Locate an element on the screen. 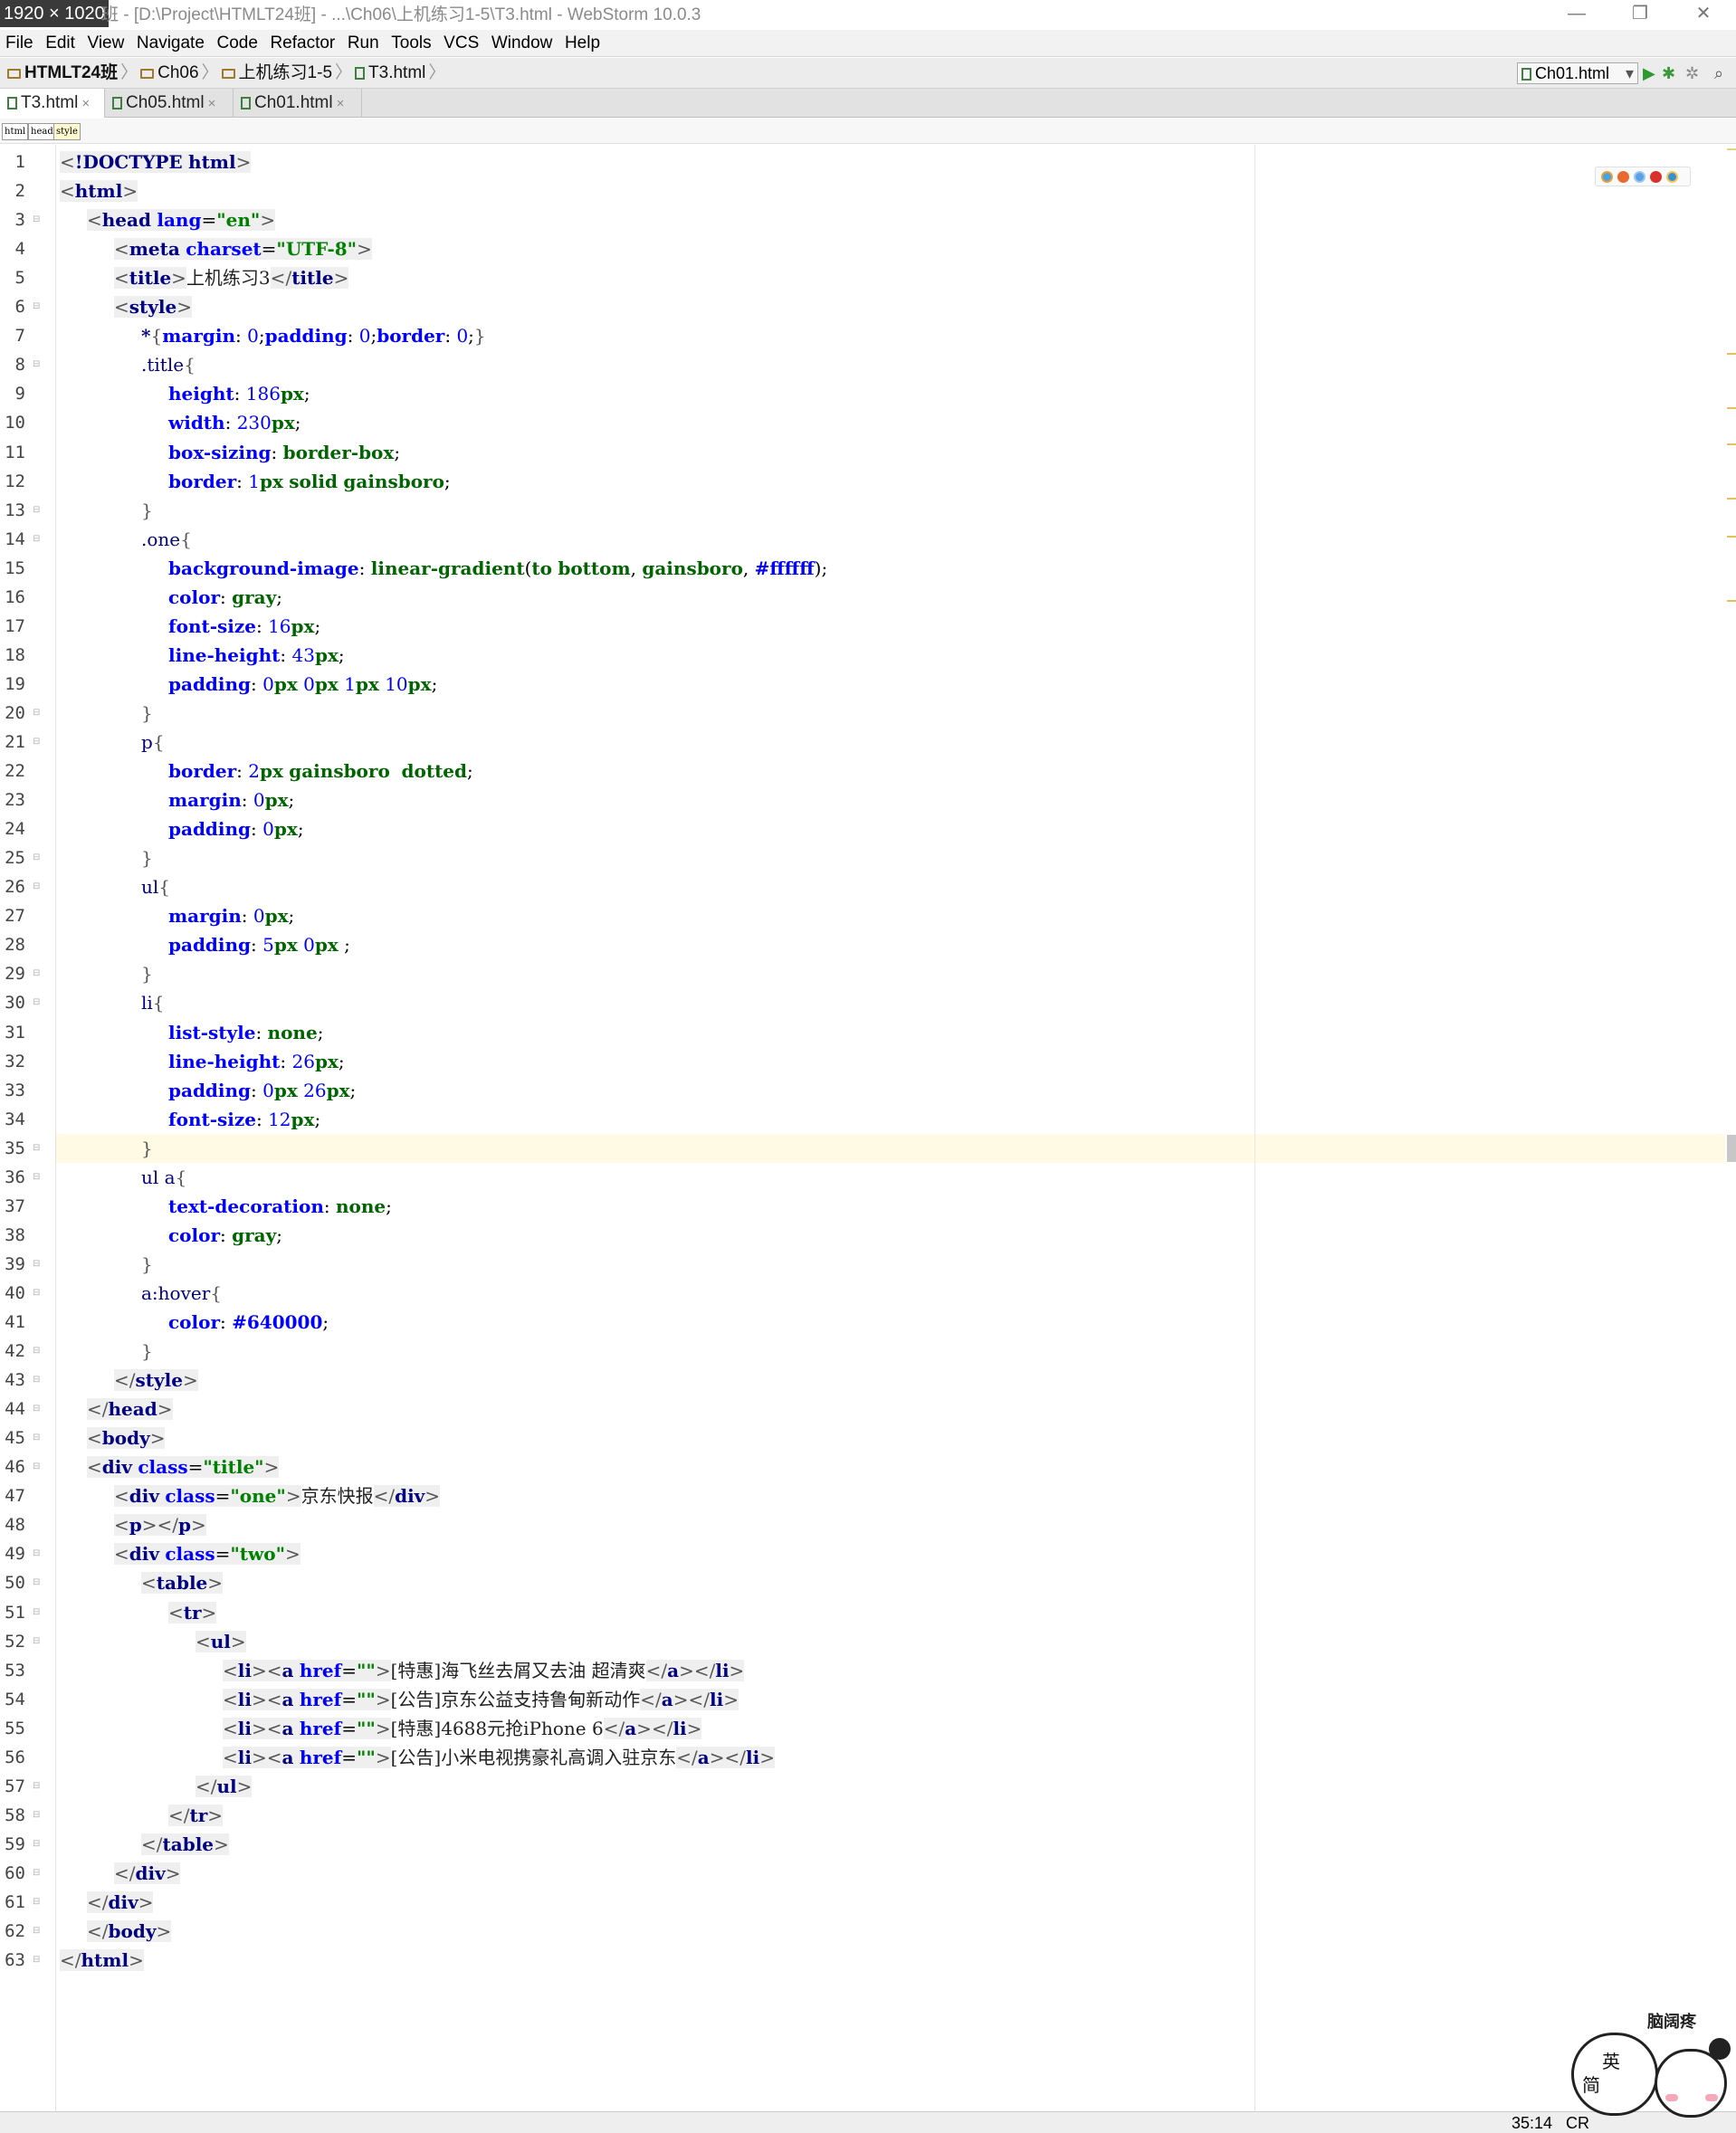 The width and height of the screenshot is (1736, 2133). sticker-char-ying: 英 is located at coordinates (1611, 2062).